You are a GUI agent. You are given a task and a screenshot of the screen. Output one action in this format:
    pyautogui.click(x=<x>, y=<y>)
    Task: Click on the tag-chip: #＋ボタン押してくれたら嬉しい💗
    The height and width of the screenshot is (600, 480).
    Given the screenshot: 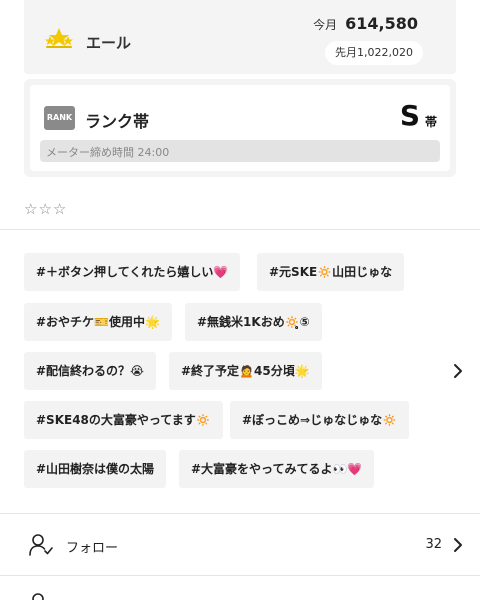 What is the action you would take?
    pyautogui.click(x=132, y=272)
    